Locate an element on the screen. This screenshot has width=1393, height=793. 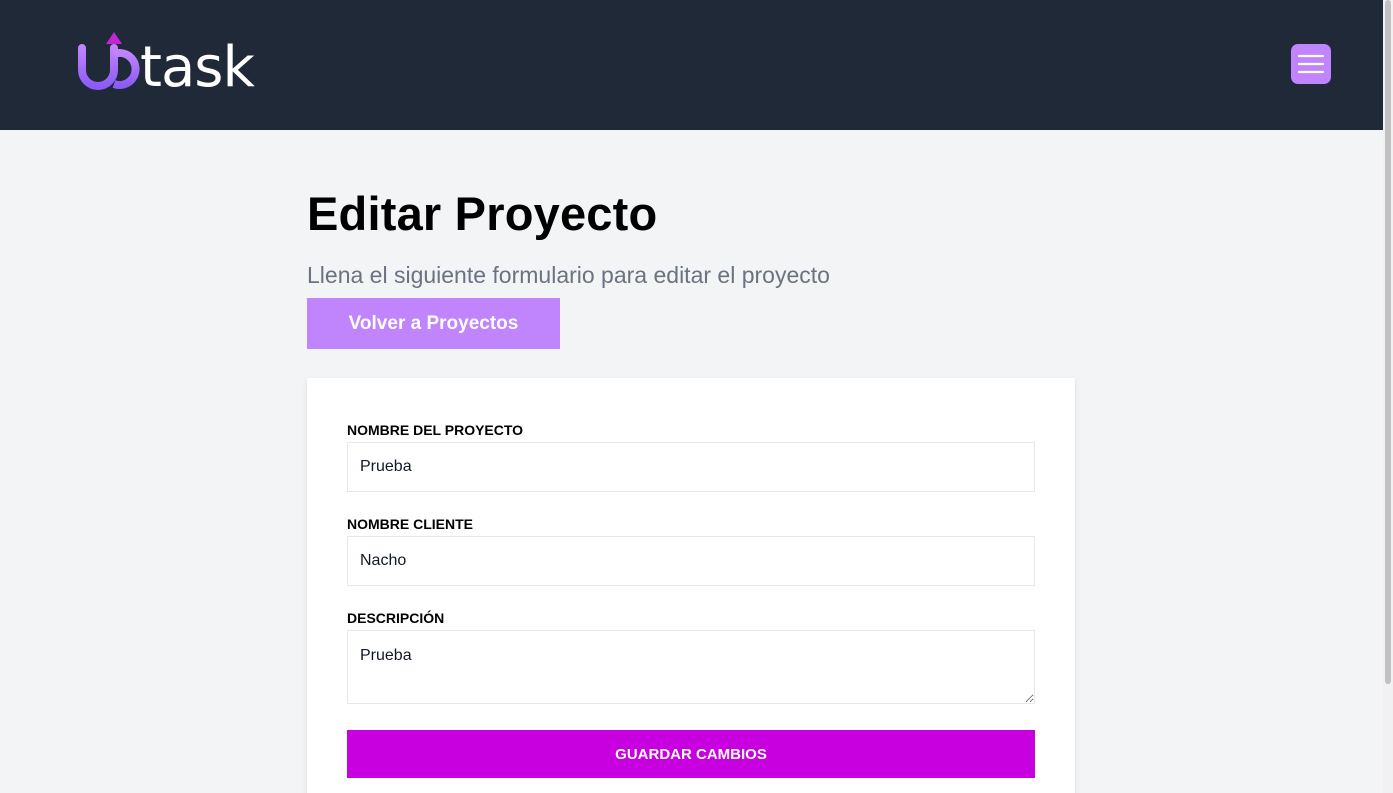
description-textarea: Prueba is located at coordinates (691, 667).